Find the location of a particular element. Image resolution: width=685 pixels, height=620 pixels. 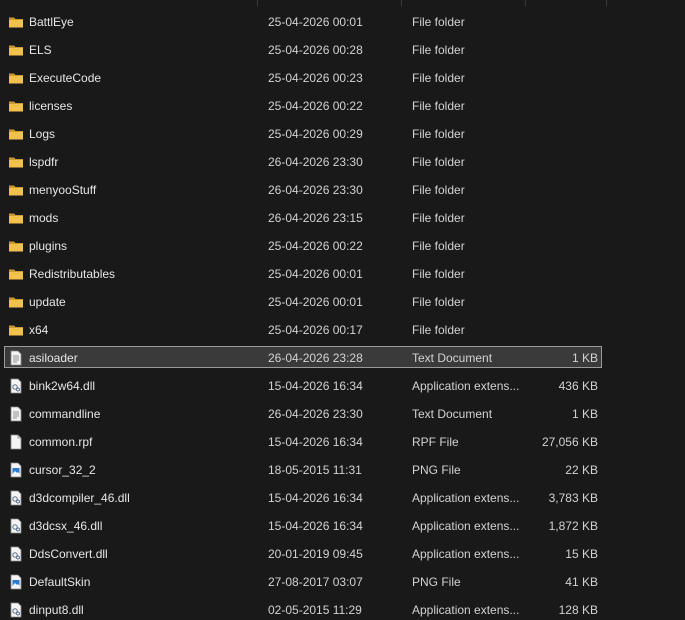

file-date-modified: 20-01-2019 09:45 is located at coordinates (315, 554).